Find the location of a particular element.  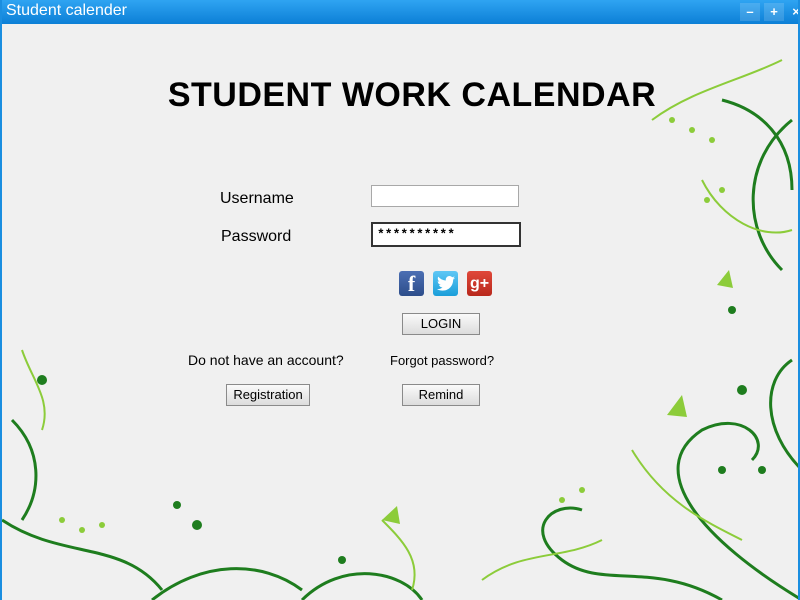

twitter-bird-icon is located at coordinates (445, 283).